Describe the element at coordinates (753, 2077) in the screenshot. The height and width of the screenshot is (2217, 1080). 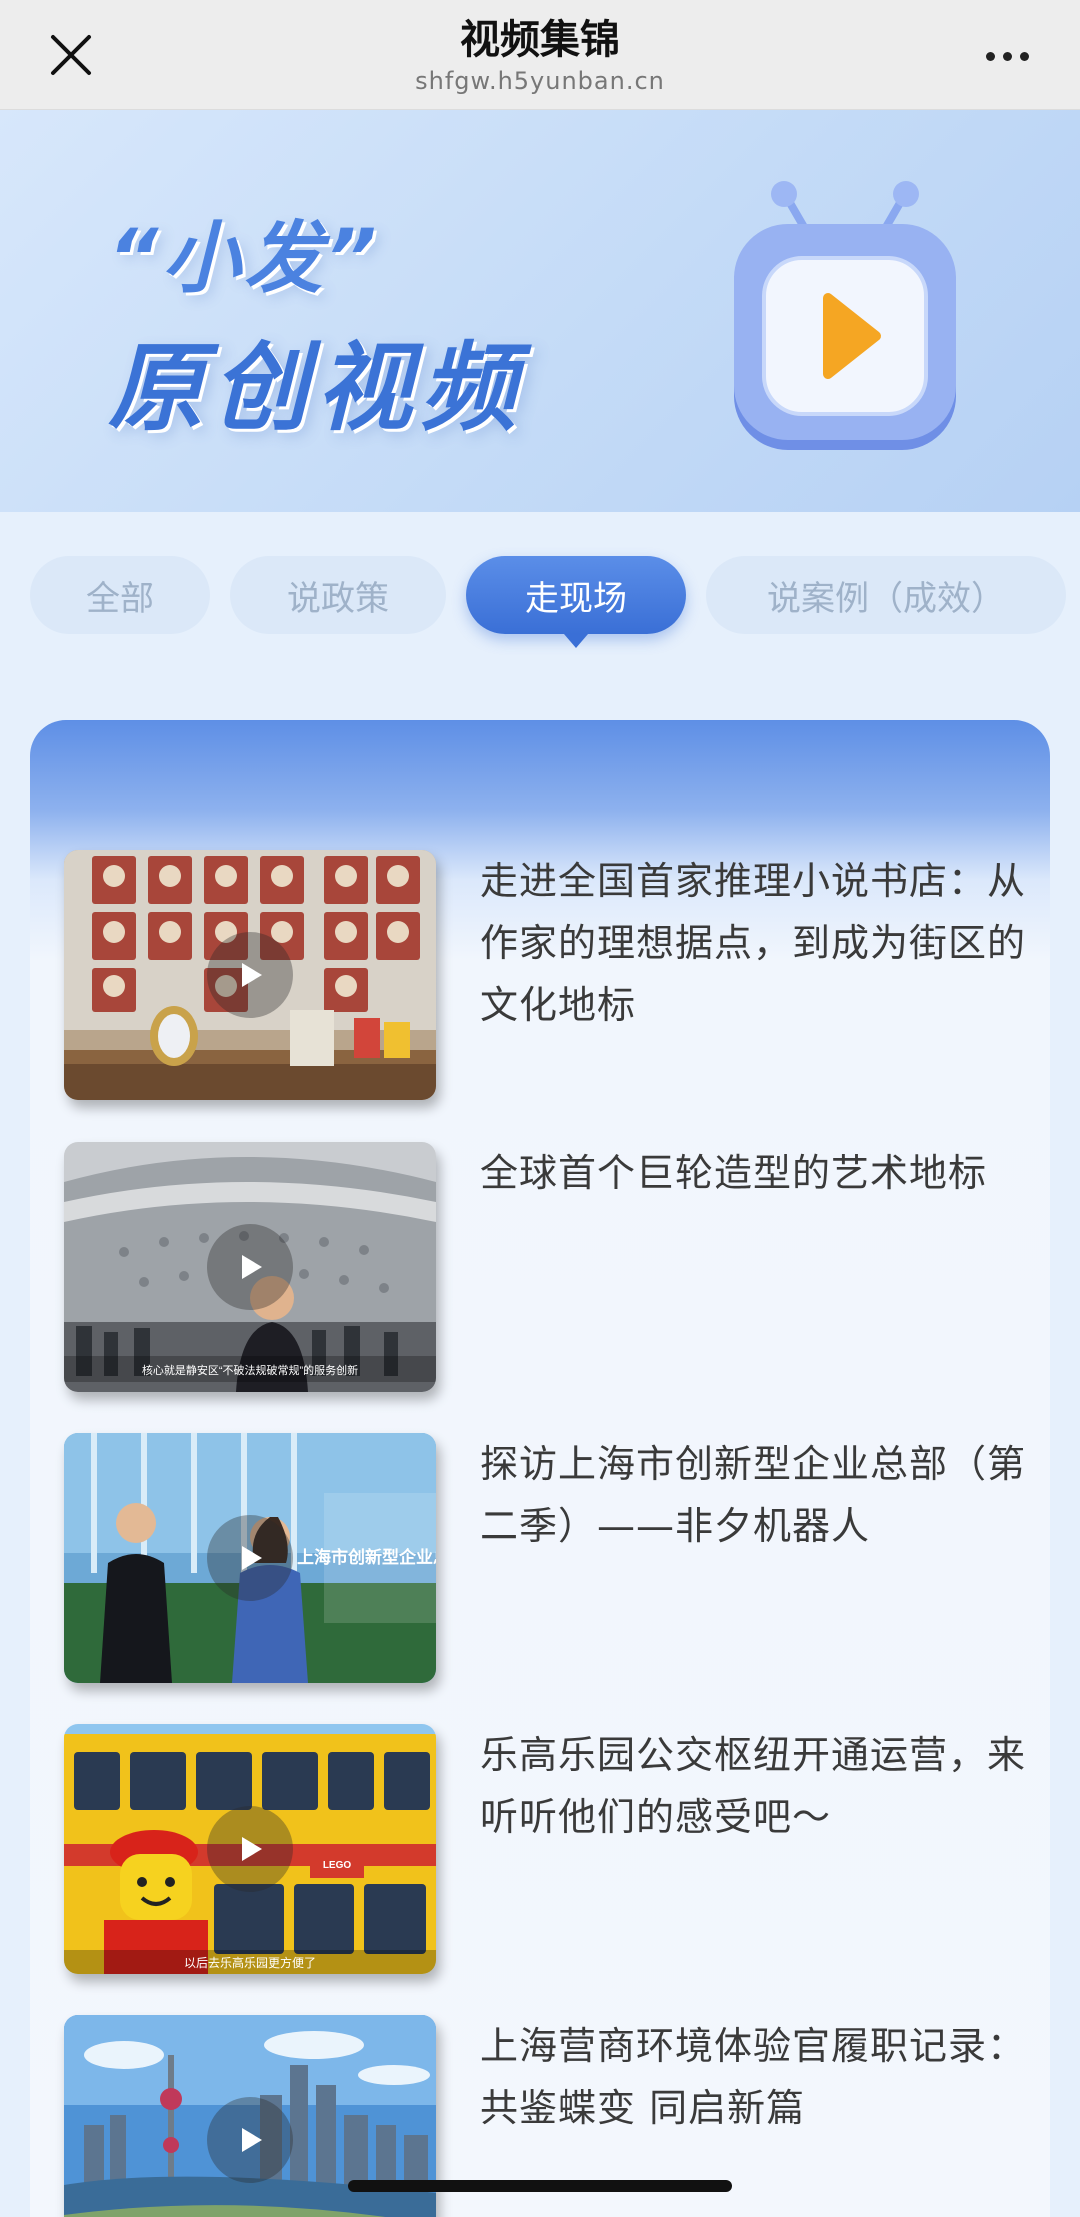
I see `video-title: 上海营商环境体验官履职记录：共鉴蝶变 同启新篇` at that location.